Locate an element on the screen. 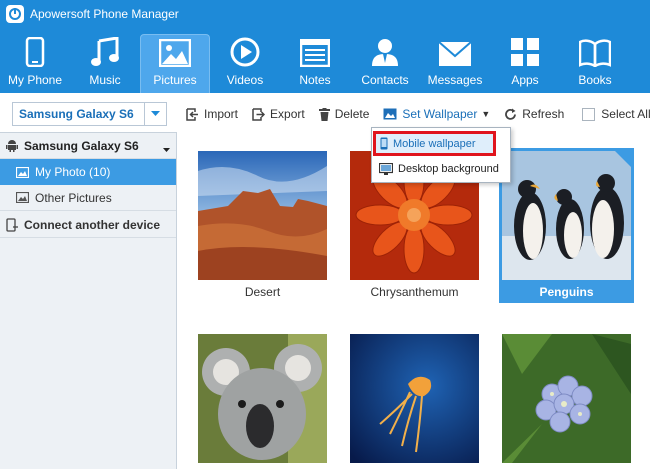 The width and height of the screenshot is (650, 469). connect-device-label: Connect another device is located at coordinates (92, 224).